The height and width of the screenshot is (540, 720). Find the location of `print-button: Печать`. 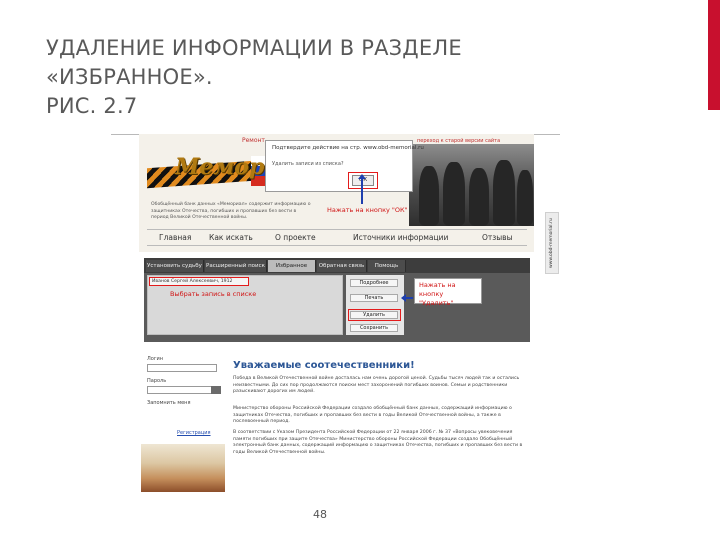

print-button: Печать is located at coordinates (374, 298).